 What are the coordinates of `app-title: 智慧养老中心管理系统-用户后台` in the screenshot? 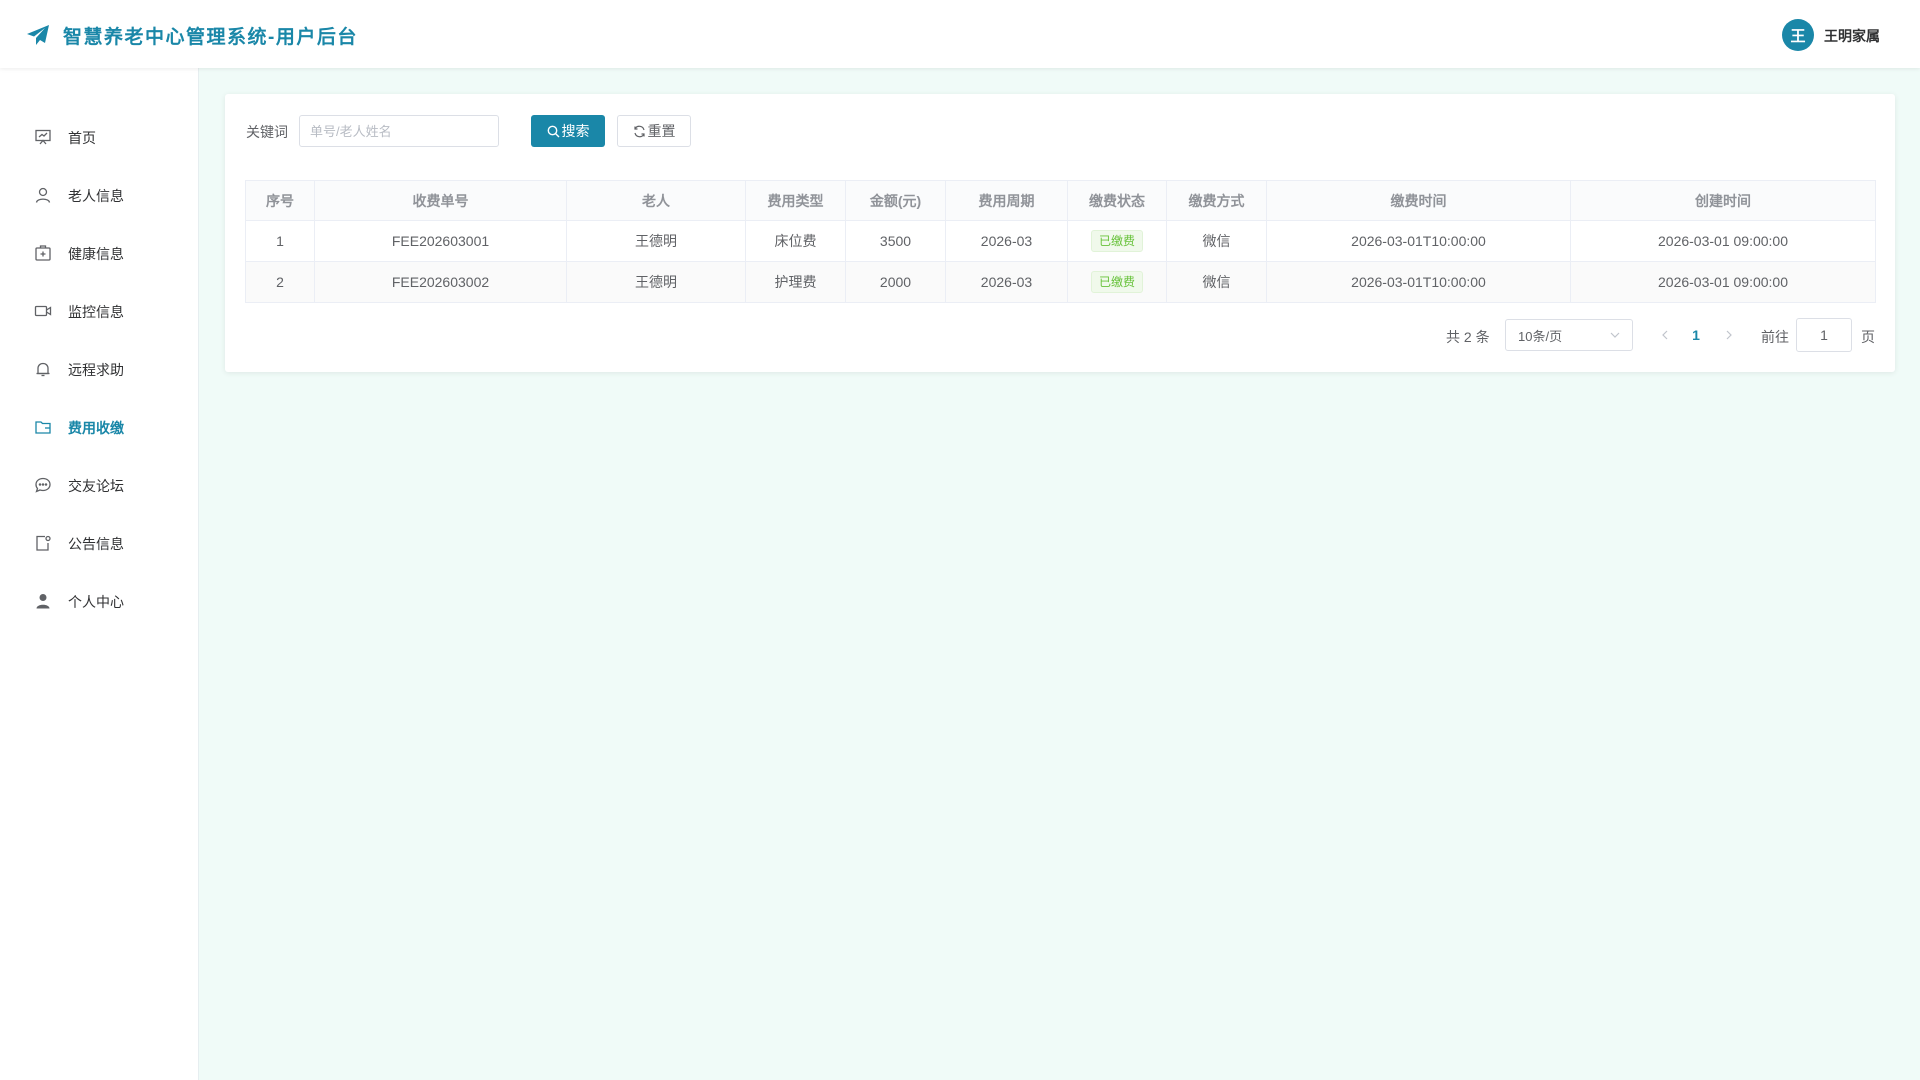 It's located at (210, 37).